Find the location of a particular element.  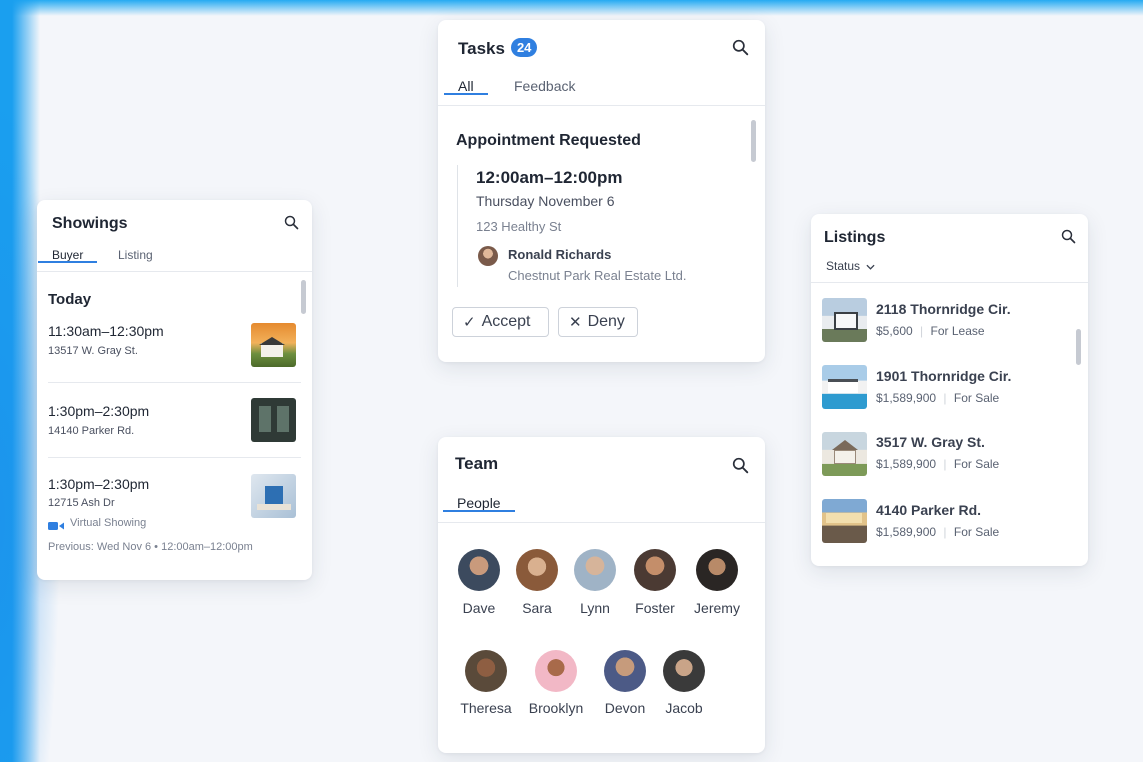

tasks-title: Tasks 24 is located at coordinates (498, 48).